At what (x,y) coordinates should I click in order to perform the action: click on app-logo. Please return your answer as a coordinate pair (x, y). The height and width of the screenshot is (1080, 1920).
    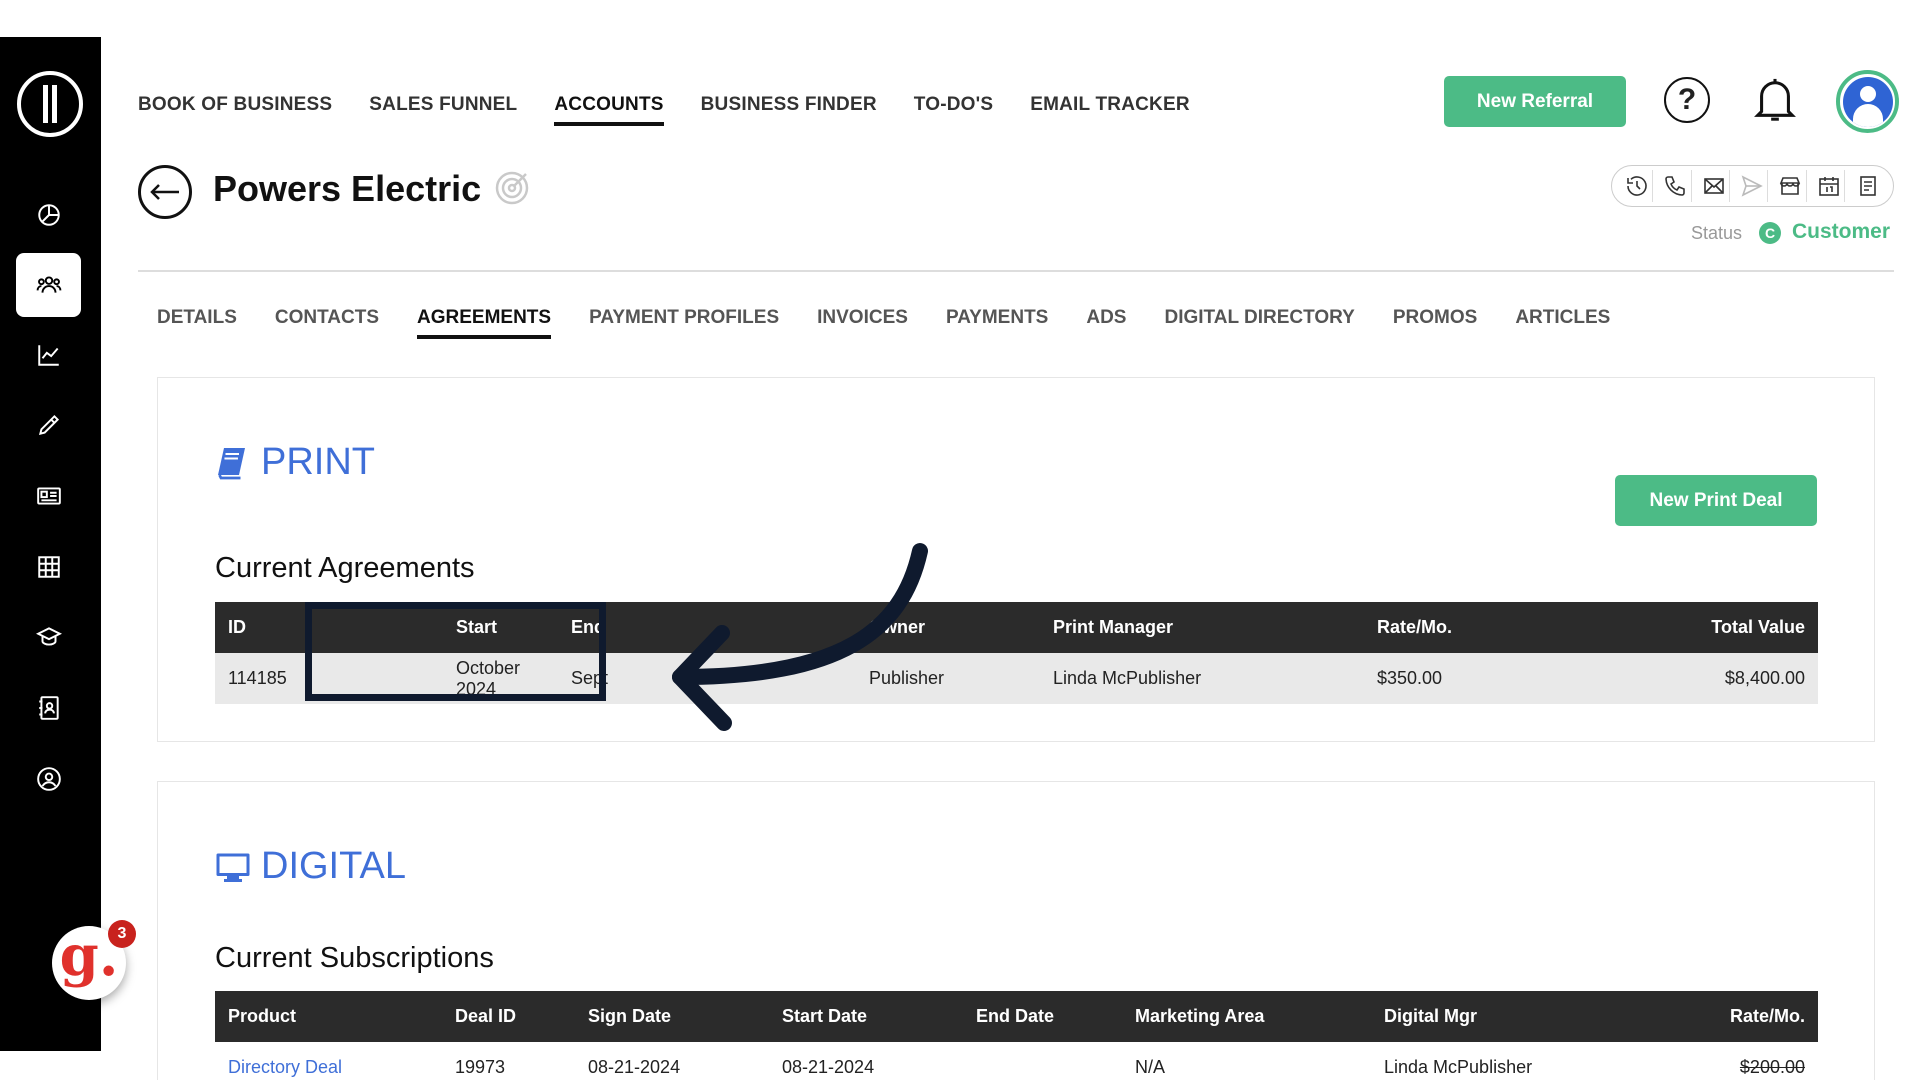
    Looking at the image, I should click on (50, 104).